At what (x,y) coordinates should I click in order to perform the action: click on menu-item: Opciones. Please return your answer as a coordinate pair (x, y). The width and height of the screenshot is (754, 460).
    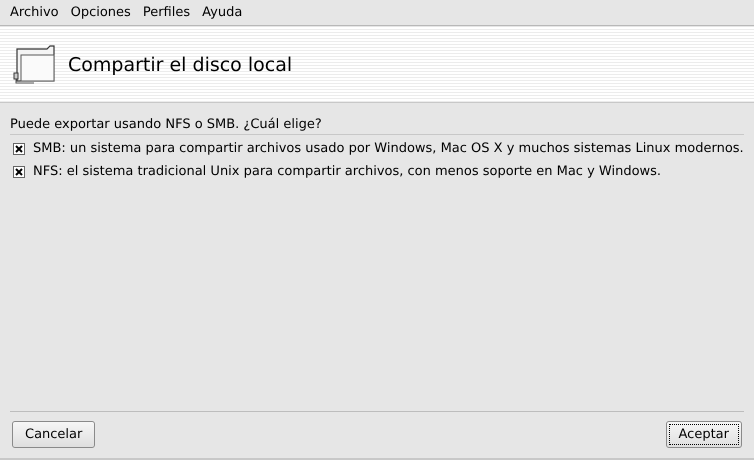
    Looking at the image, I should click on (100, 12).